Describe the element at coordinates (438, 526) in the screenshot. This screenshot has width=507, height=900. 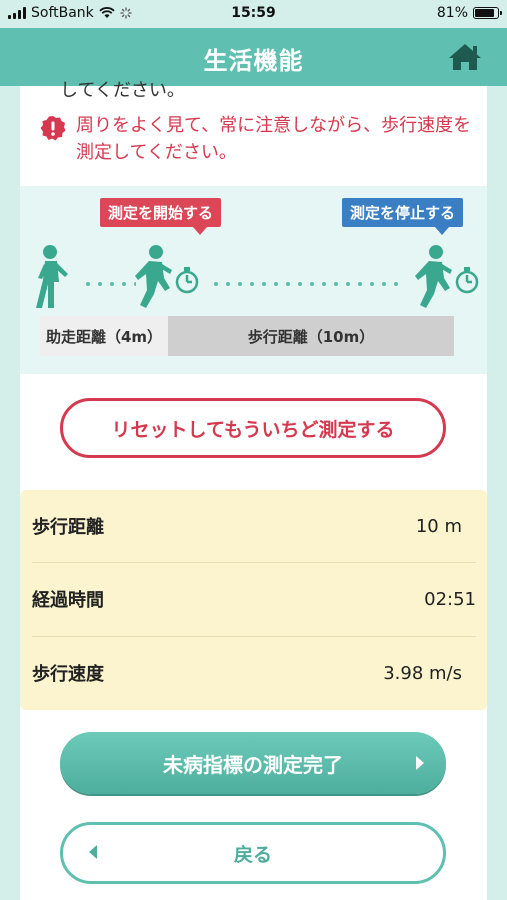
I see `result-value: 10 m` at that location.